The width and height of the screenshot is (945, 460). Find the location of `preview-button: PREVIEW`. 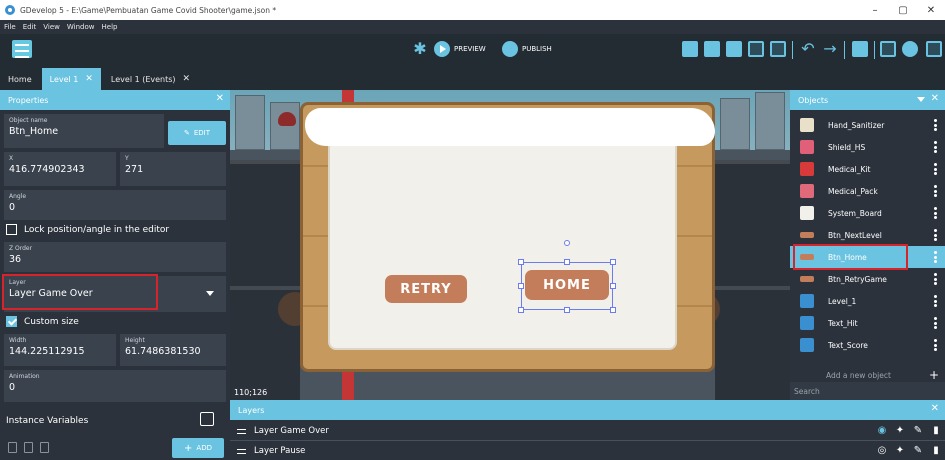

preview-button: PREVIEW is located at coordinates (460, 49).